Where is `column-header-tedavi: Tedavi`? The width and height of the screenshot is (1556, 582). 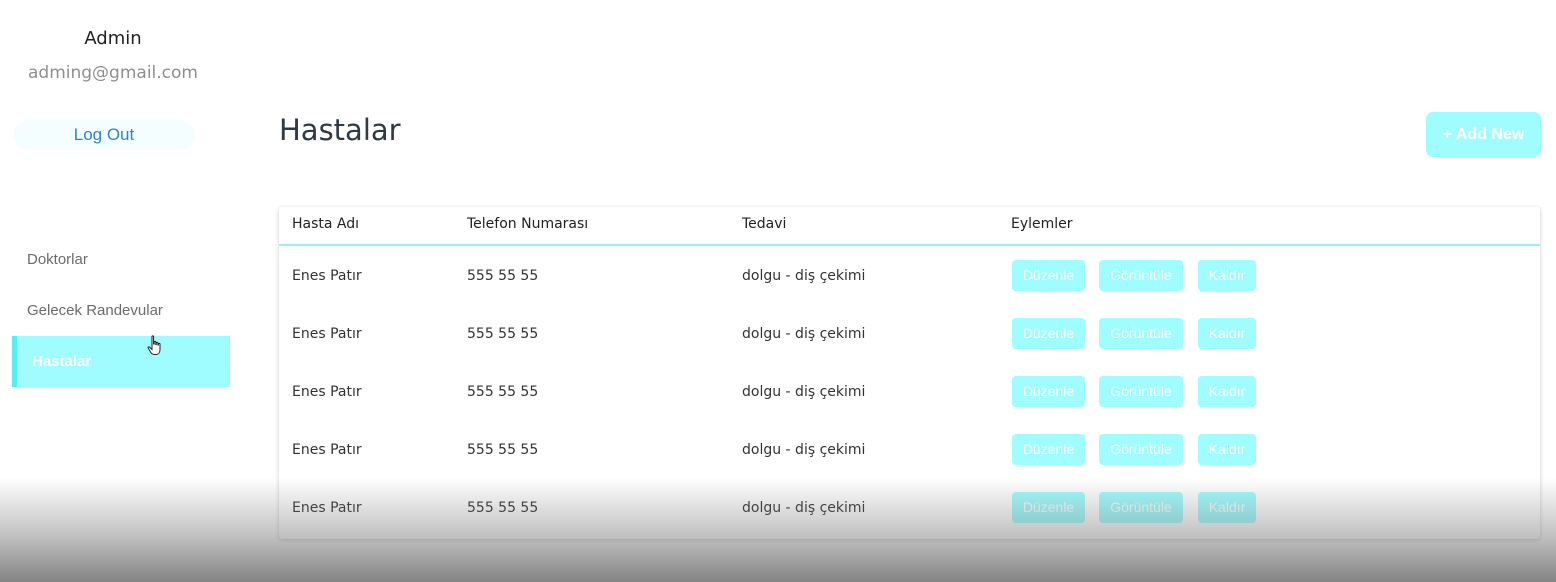 column-header-tedavi: Tedavi is located at coordinates (764, 224).